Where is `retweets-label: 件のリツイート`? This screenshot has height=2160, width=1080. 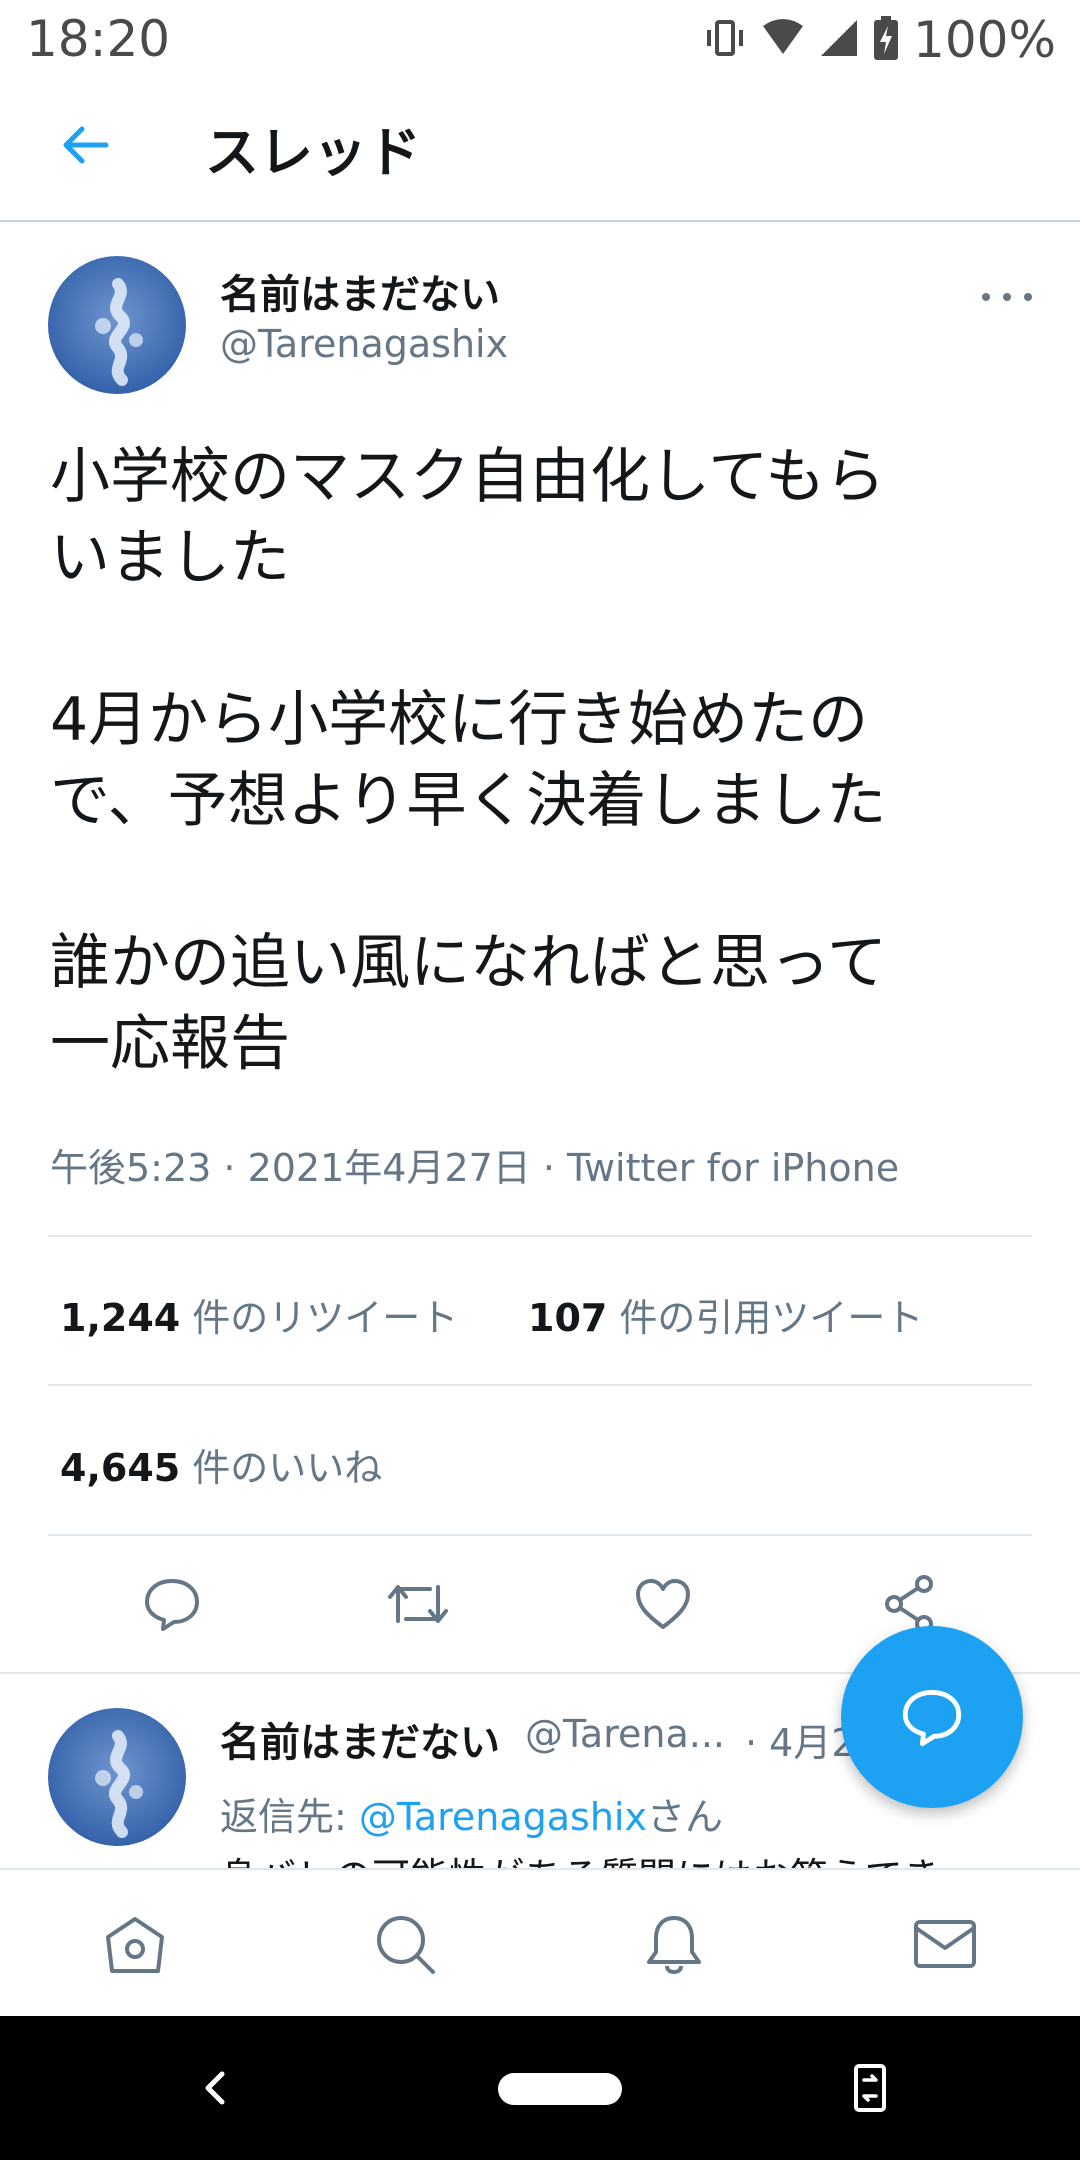
retweets-label: 件のリツイート is located at coordinates (319, 1318).